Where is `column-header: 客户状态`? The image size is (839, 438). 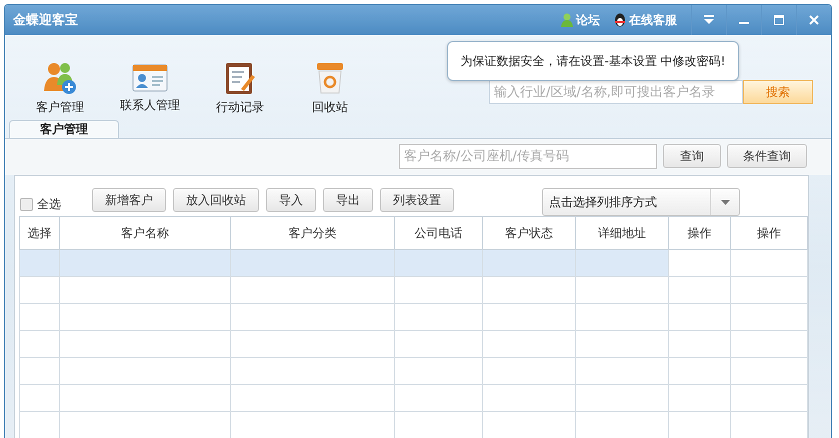 column-header: 客户状态 is located at coordinates (529, 233).